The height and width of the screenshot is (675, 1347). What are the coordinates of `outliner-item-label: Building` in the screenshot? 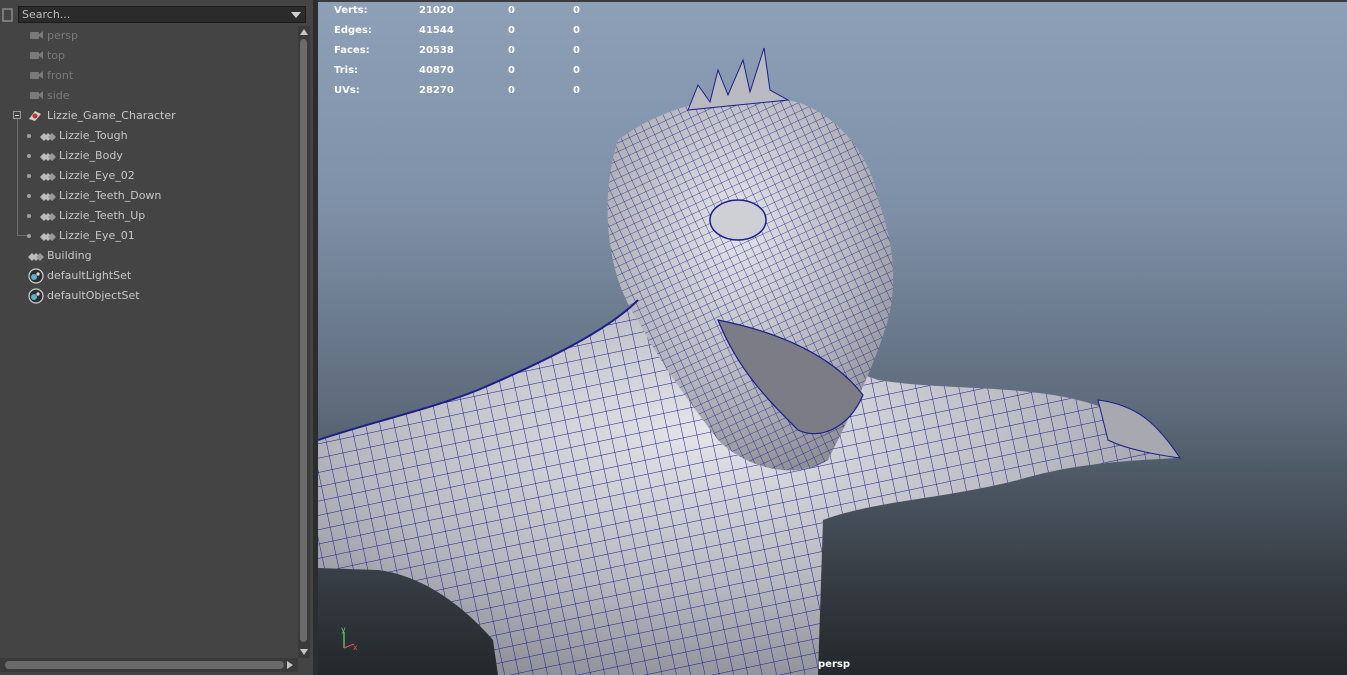 It's located at (69, 255).